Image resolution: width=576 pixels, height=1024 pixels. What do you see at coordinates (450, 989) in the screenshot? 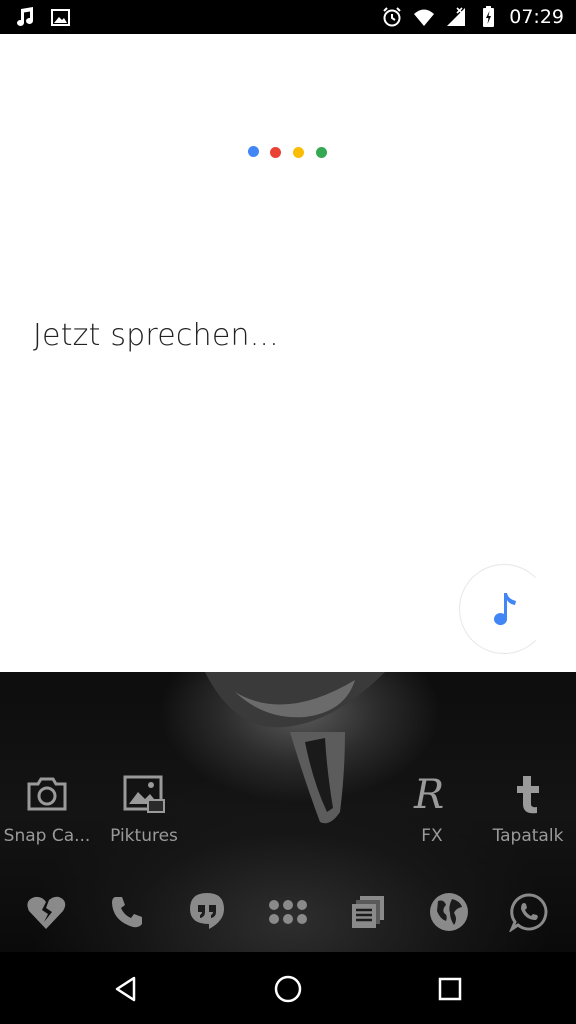
I see `recents-icon` at bounding box center [450, 989].